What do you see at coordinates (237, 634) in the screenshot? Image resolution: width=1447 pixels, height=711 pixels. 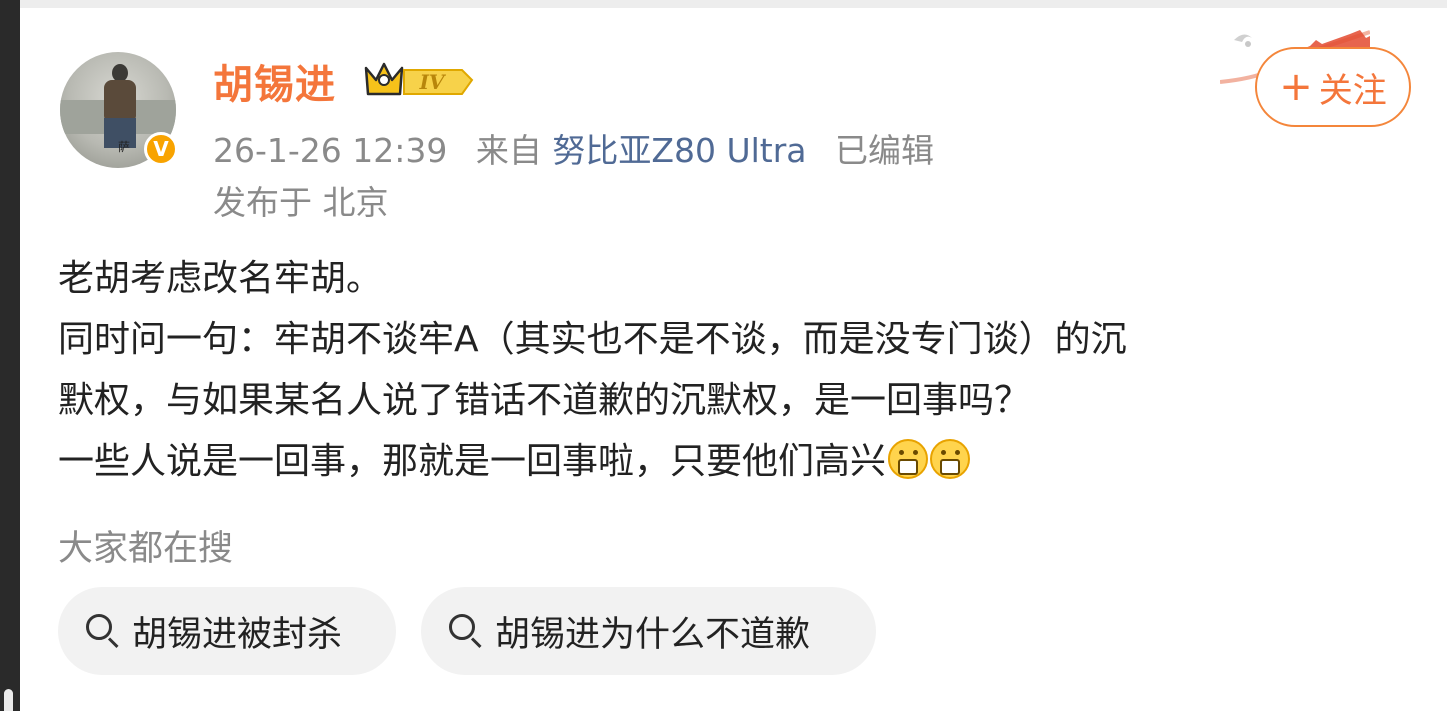 I see `search-chip-label: 胡锡进被封杀` at bounding box center [237, 634].